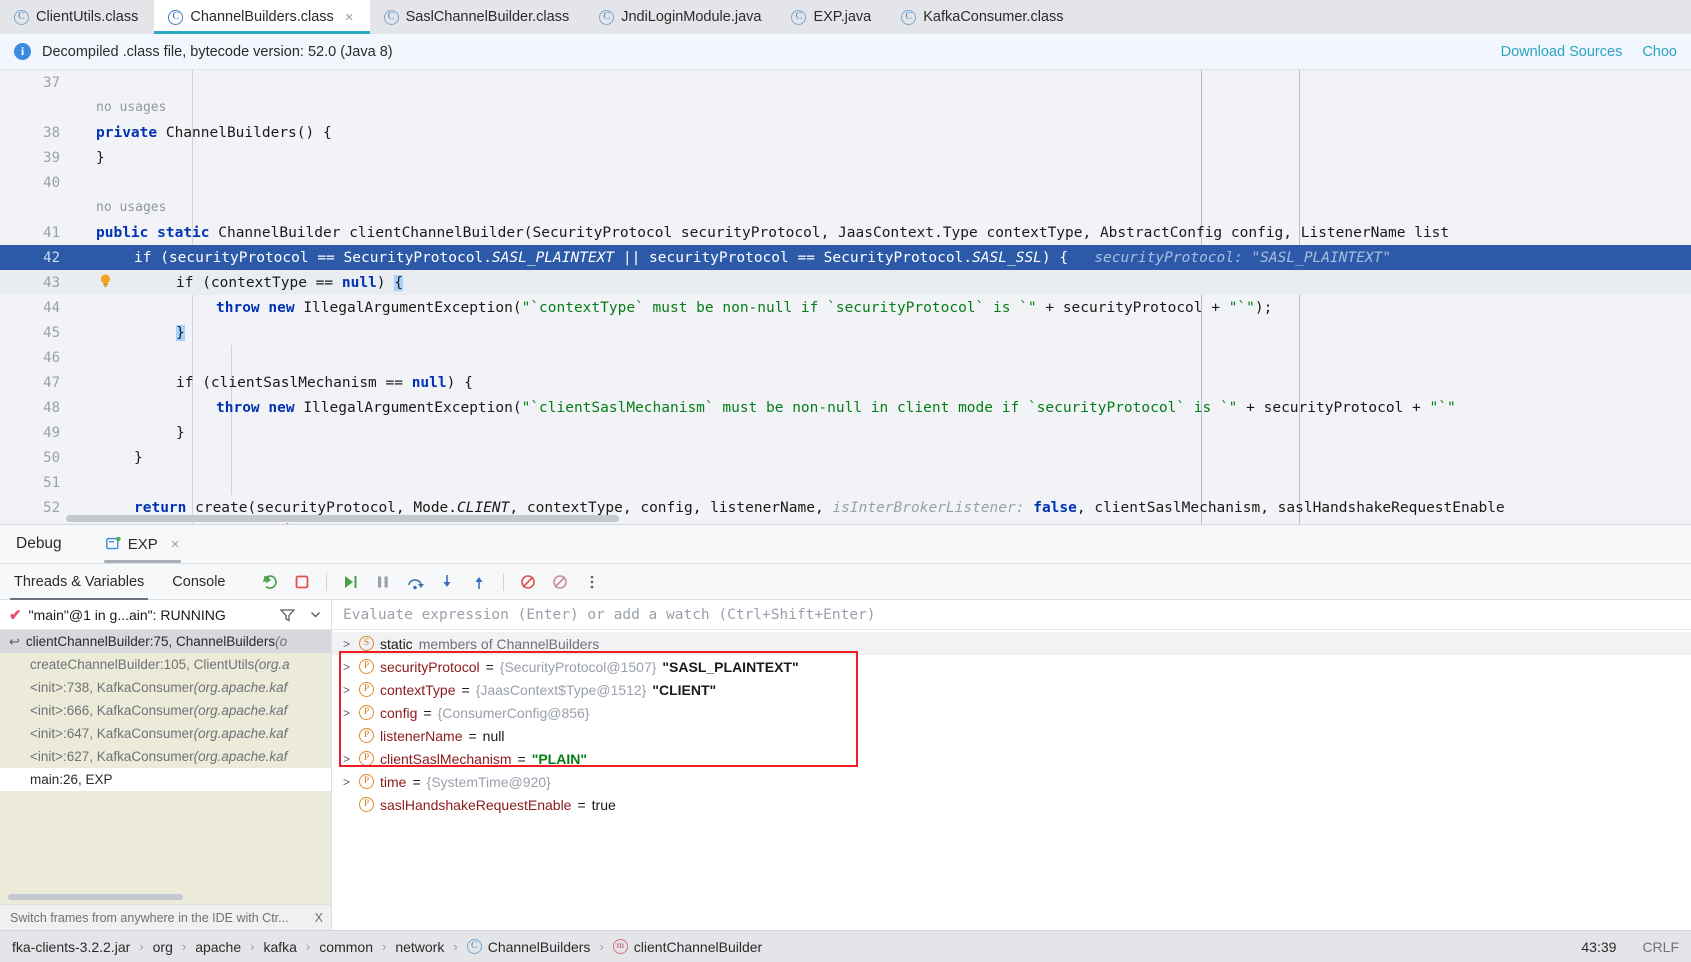 The width and height of the screenshot is (1691, 962). I want to click on variable-row-saslhandshakerequestenable: P saslHandshakeRequestEnable = true, so click(1011, 804).